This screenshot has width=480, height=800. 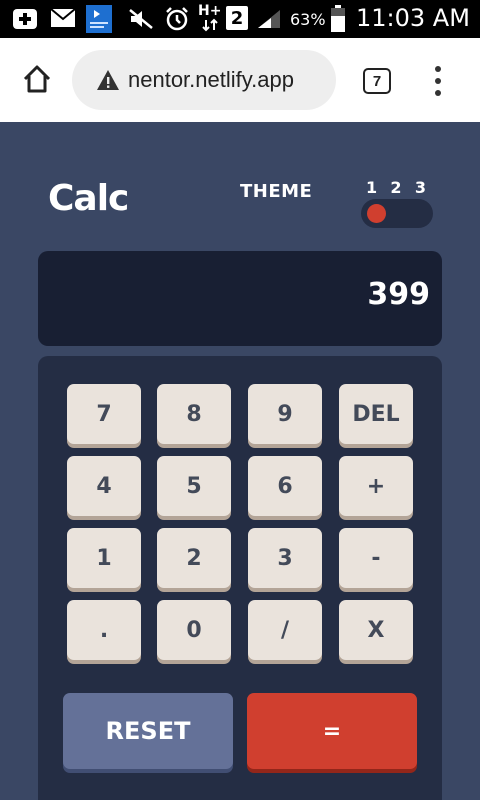 What do you see at coordinates (104, 630) in the screenshot?
I see `key-decimal: .` at bounding box center [104, 630].